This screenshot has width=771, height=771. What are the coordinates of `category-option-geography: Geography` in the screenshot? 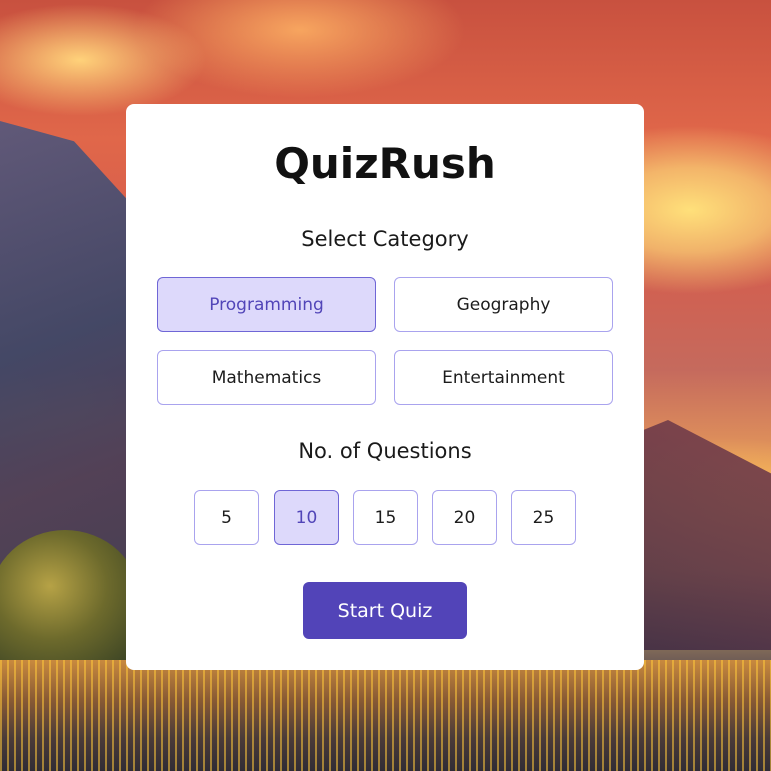 It's located at (503, 304).